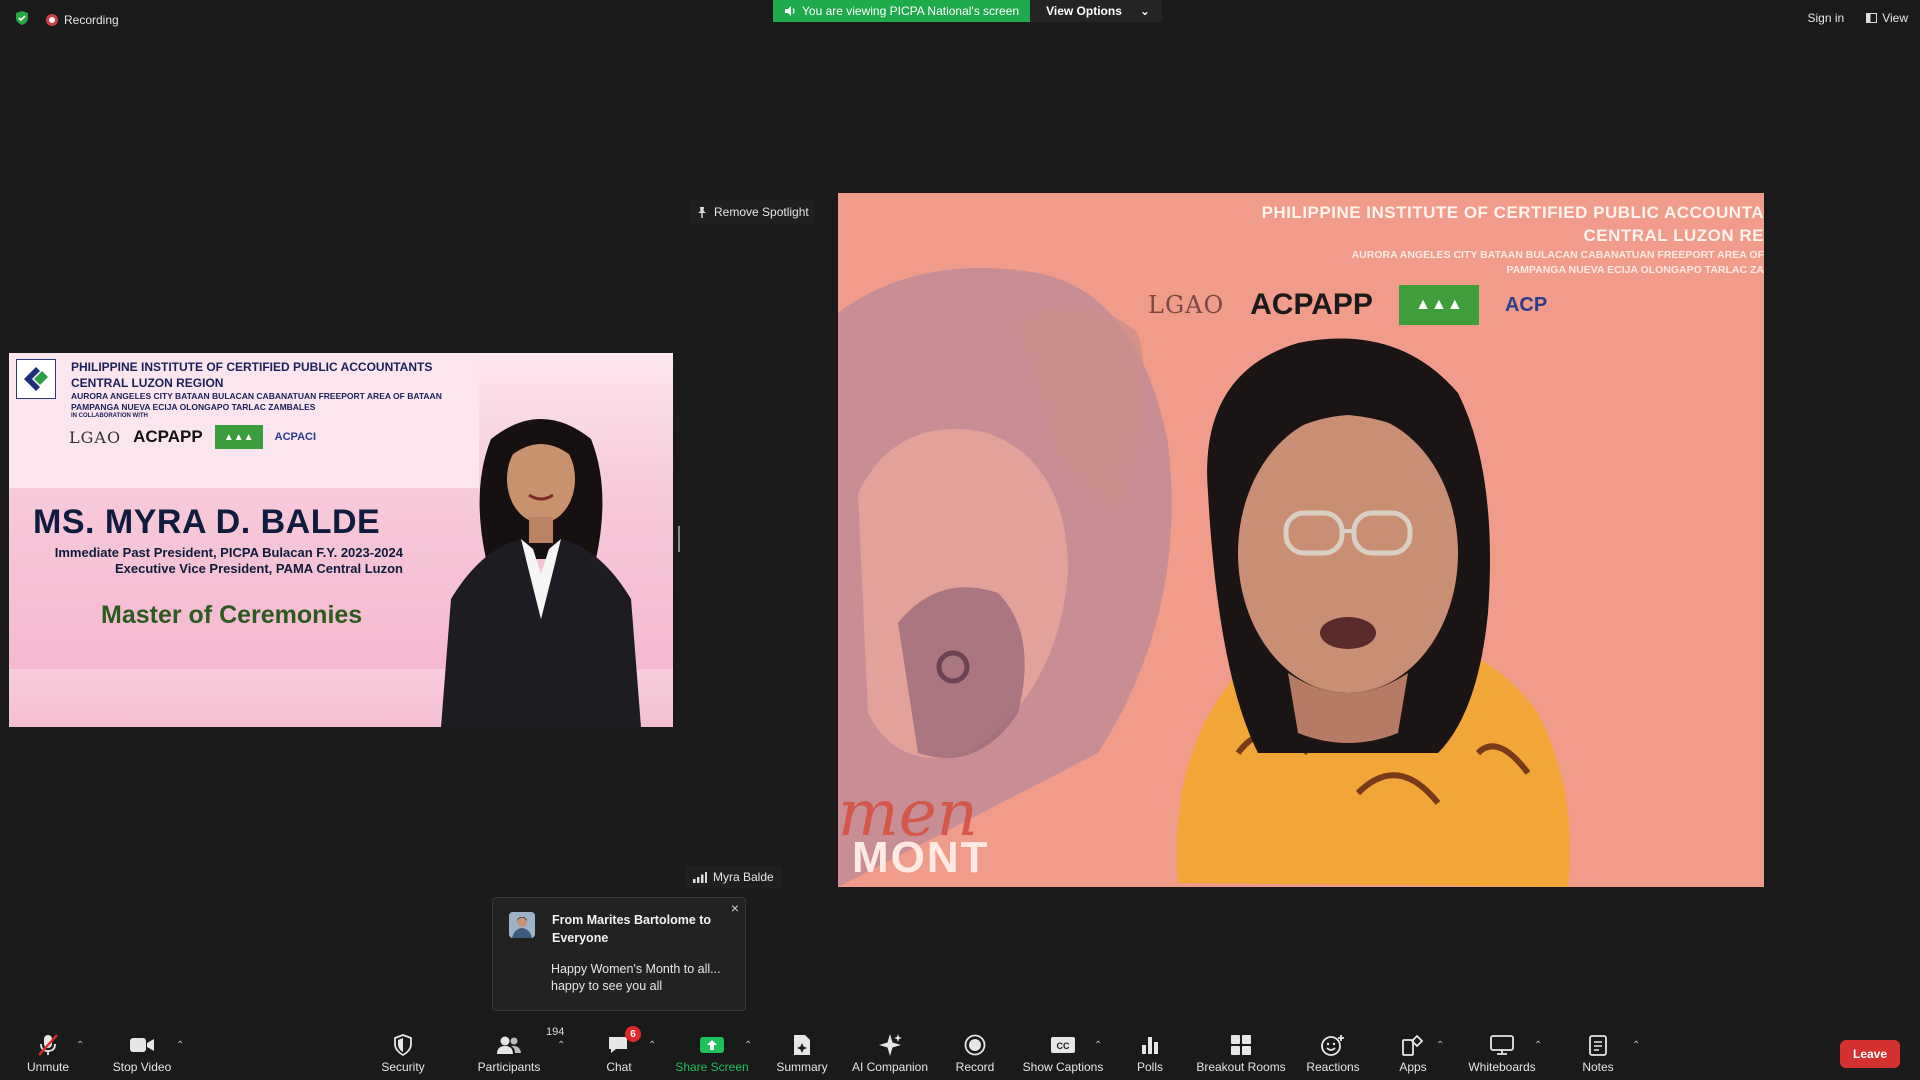 The width and height of the screenshot is (1920, 1080). I want to click on participant-name-tag: Myra Balde, so click(733, 877).